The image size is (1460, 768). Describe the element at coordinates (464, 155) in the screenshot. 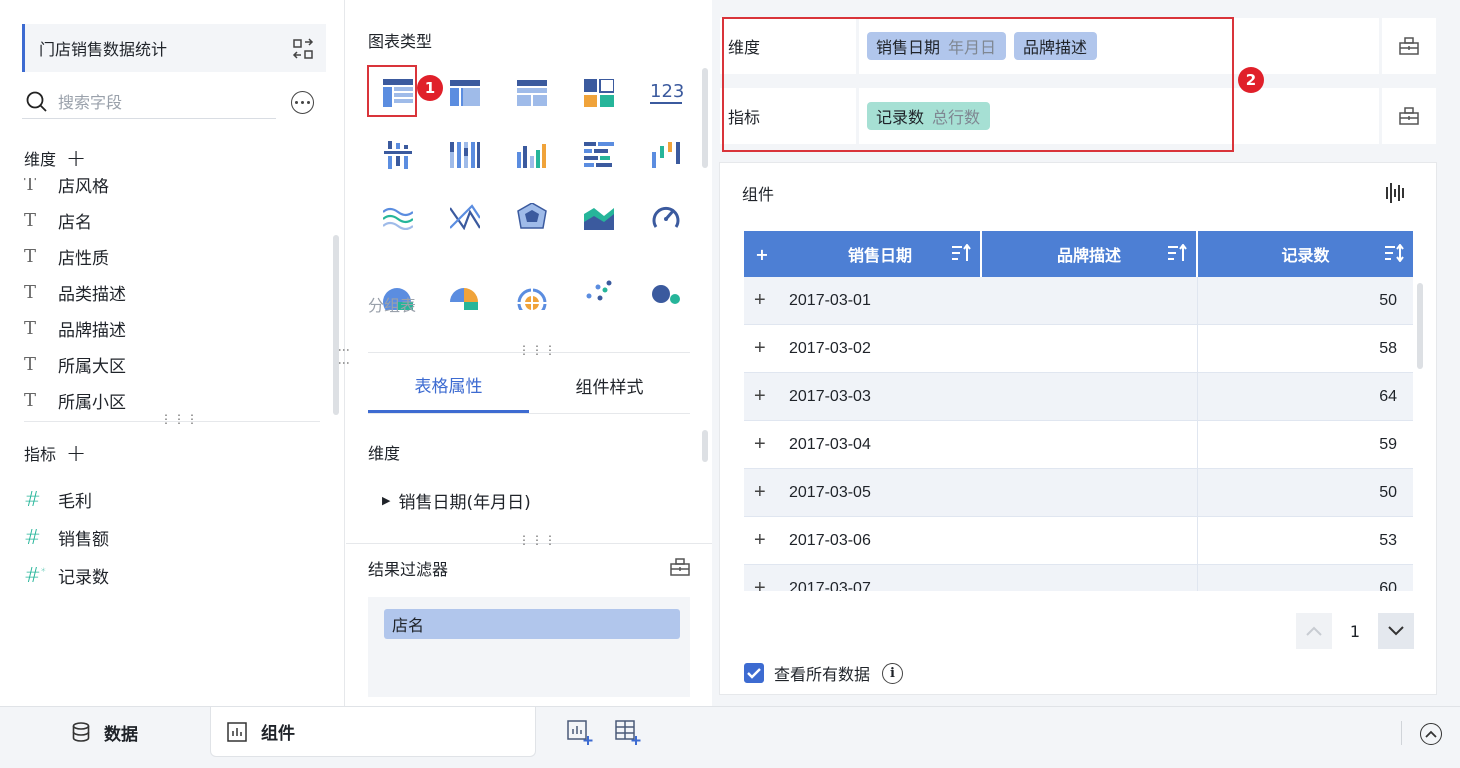

I see `stacked-column-icon` at that location.